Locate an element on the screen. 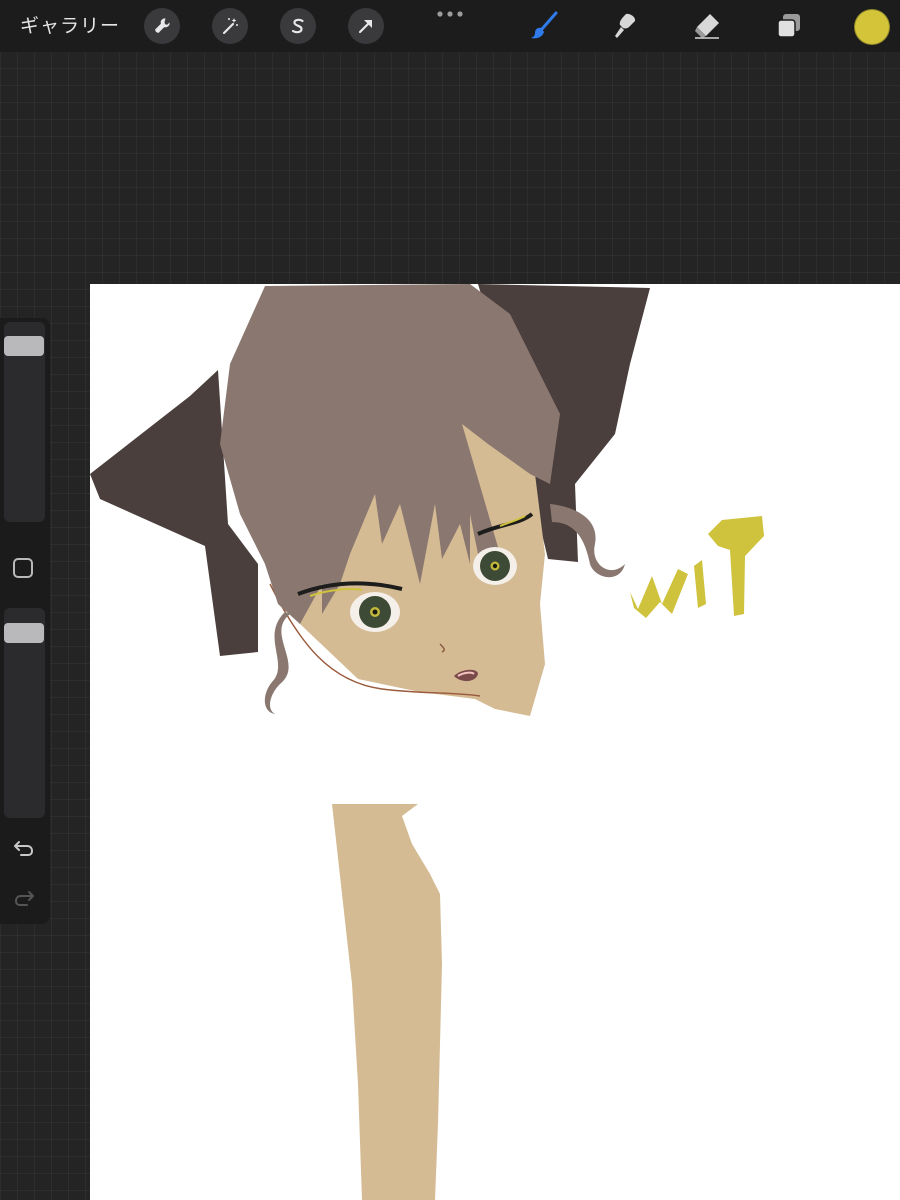  smudge-icon is located at coordinates (625, 25).